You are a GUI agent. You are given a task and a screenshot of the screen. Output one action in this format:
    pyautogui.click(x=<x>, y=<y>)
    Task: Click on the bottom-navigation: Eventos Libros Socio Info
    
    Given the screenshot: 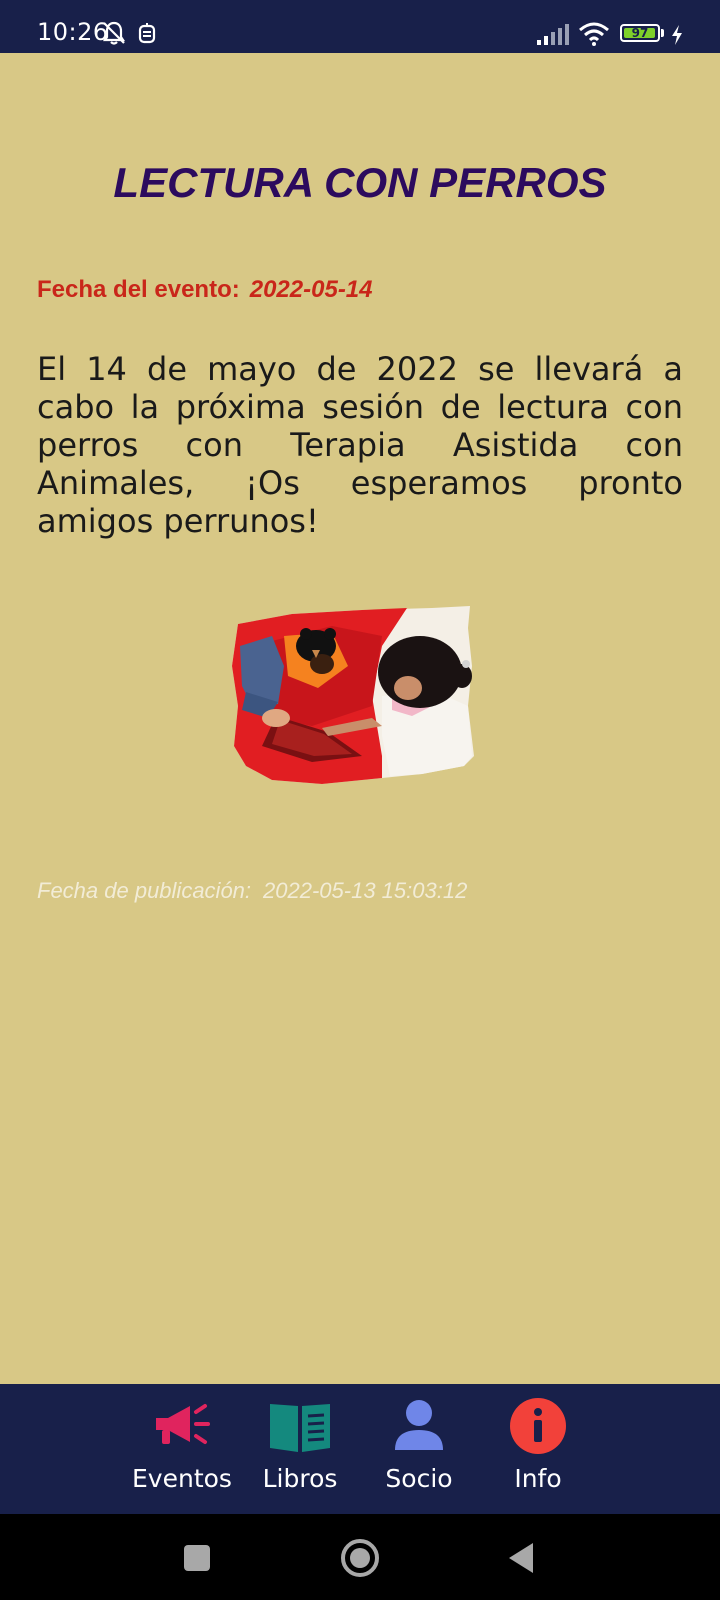 What is the action you would take?
    pyautogui.click(x=360, y=1449)
    